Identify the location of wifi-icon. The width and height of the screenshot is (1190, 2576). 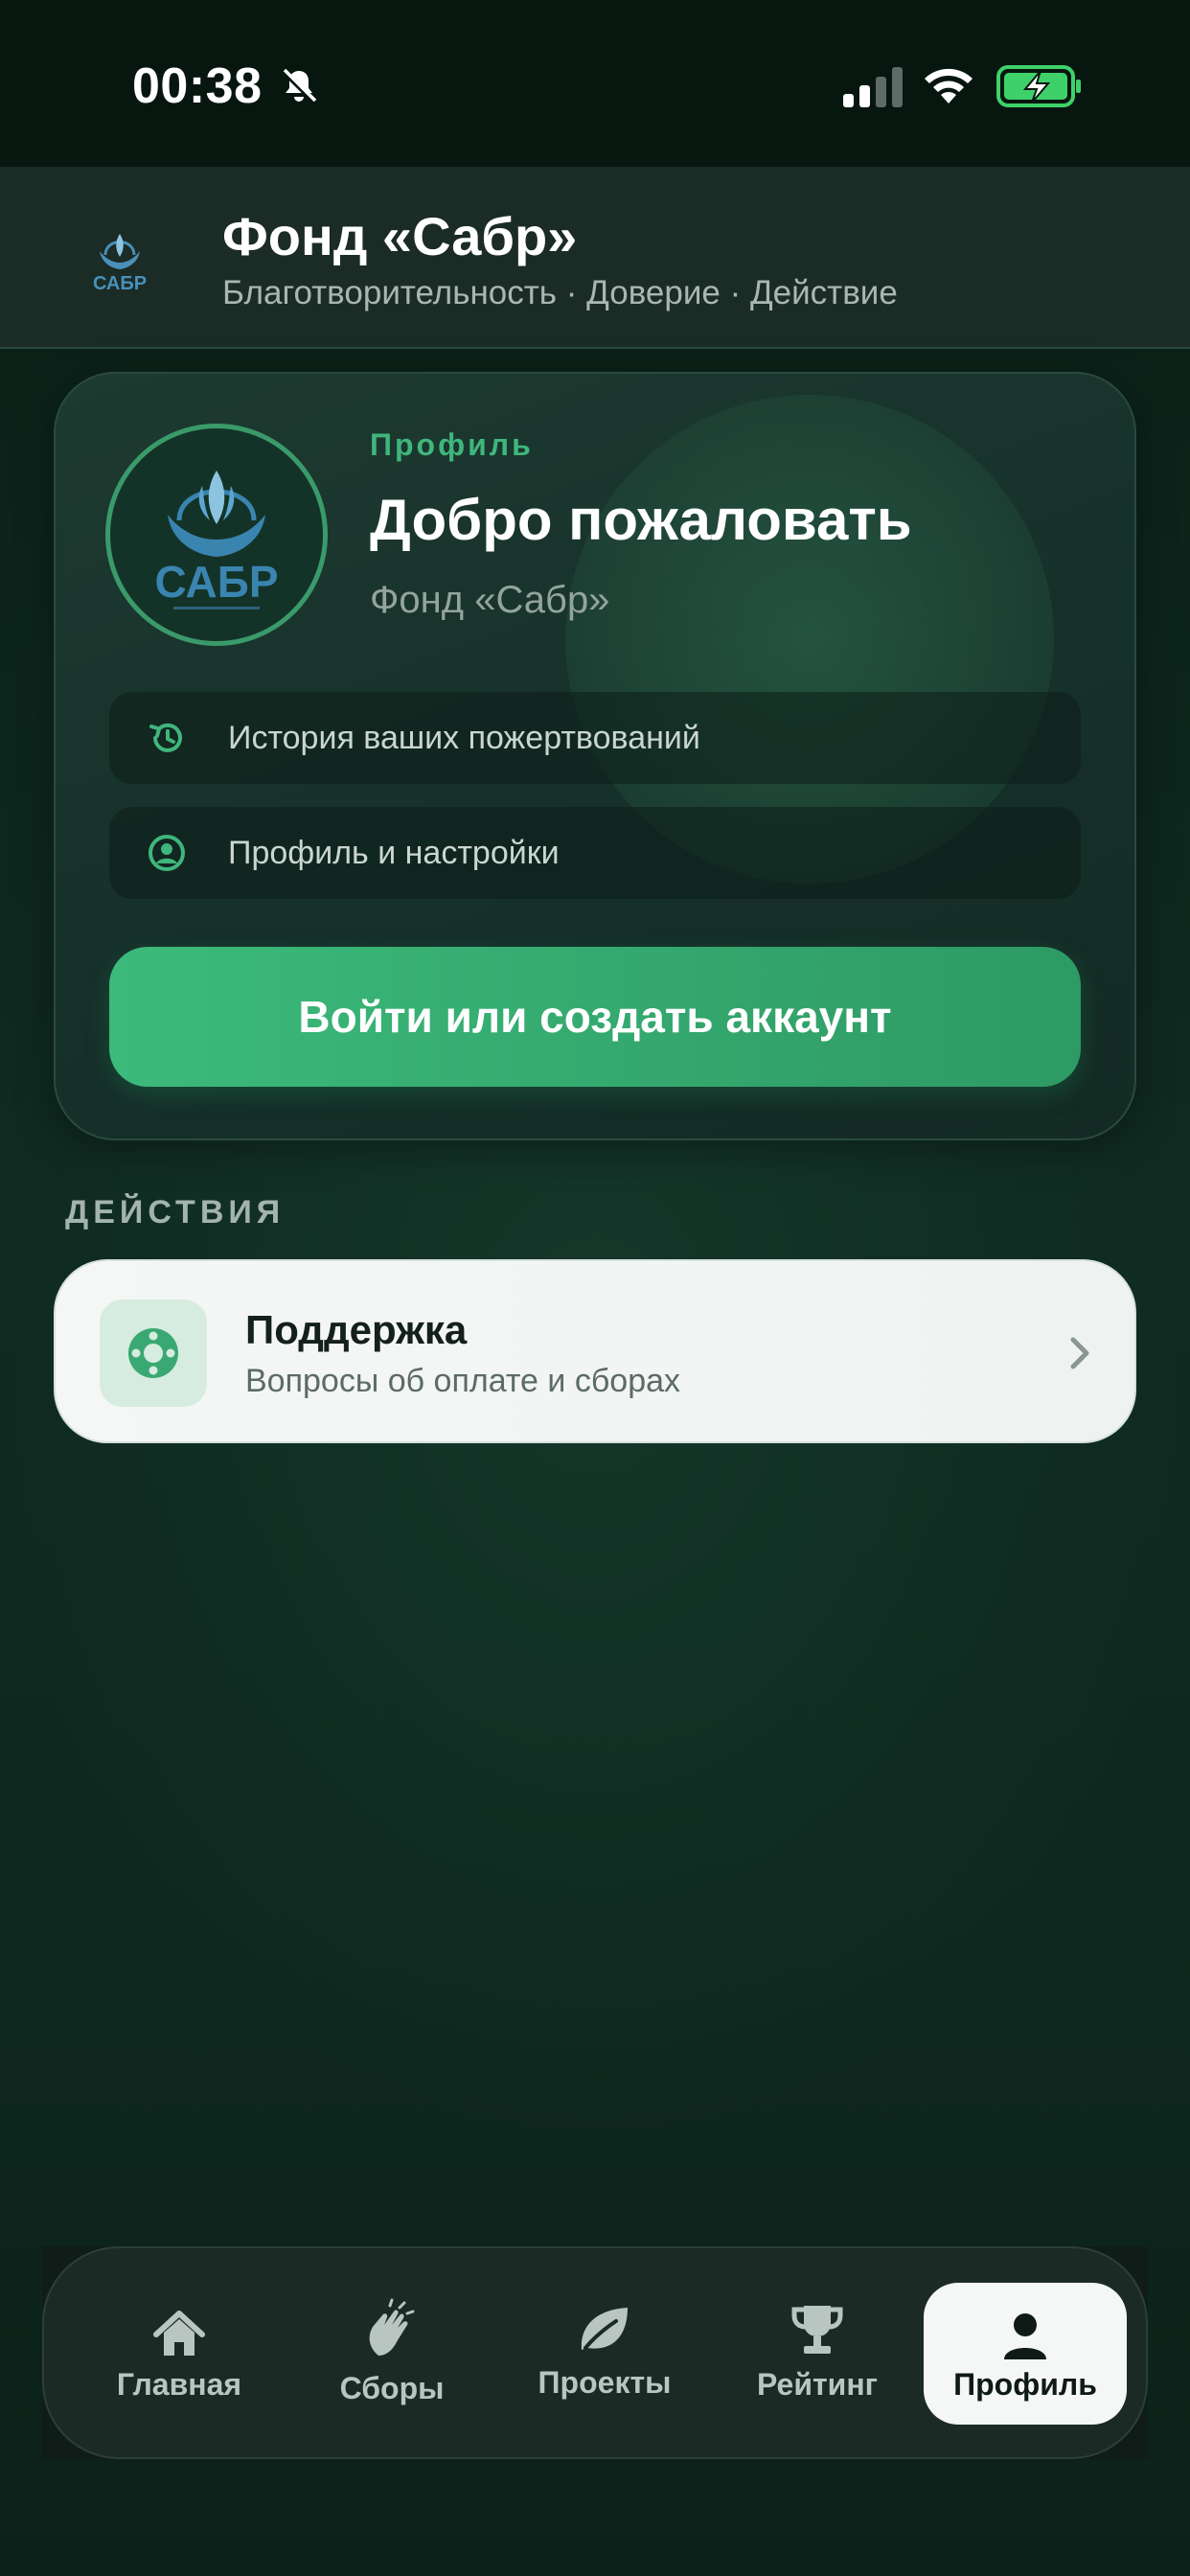
(949, 86).